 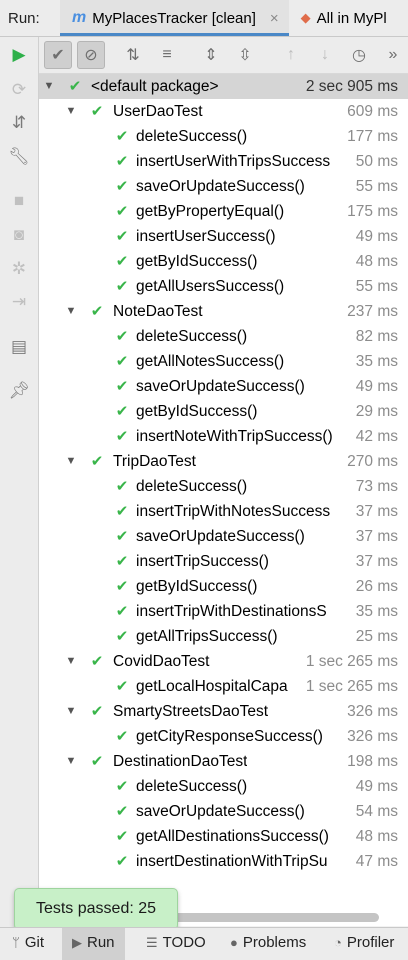 What do you see at coordinates (223, 136) in the screenshot?
I see `test-method-row: ✔ deleteSuccess() 177 ms` at bounding box center [223, 136].